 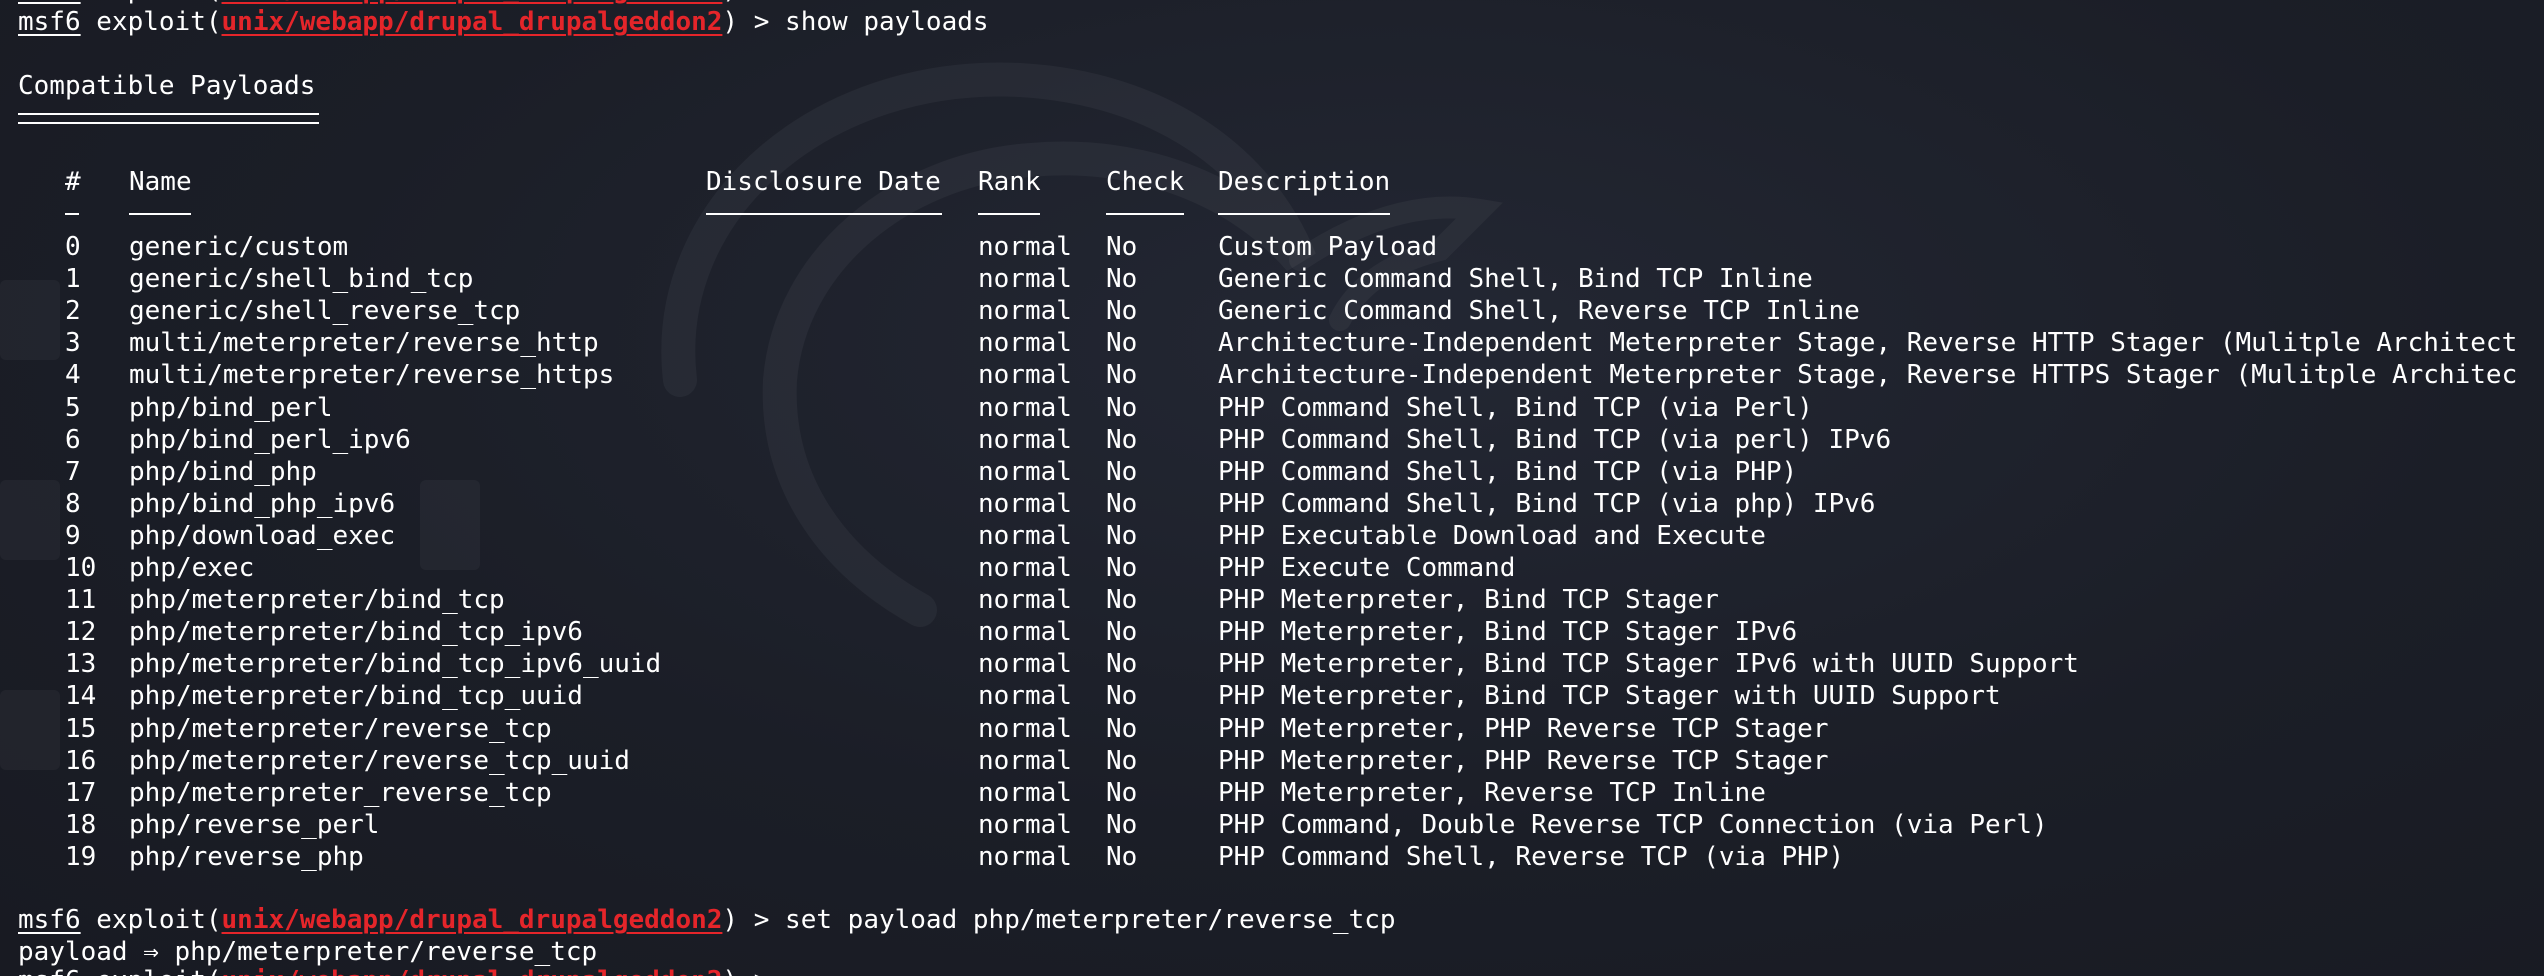 I want to click on payload-name: php/meterpreter/bind_tcp_ipv6, so click(x=356, y=632).